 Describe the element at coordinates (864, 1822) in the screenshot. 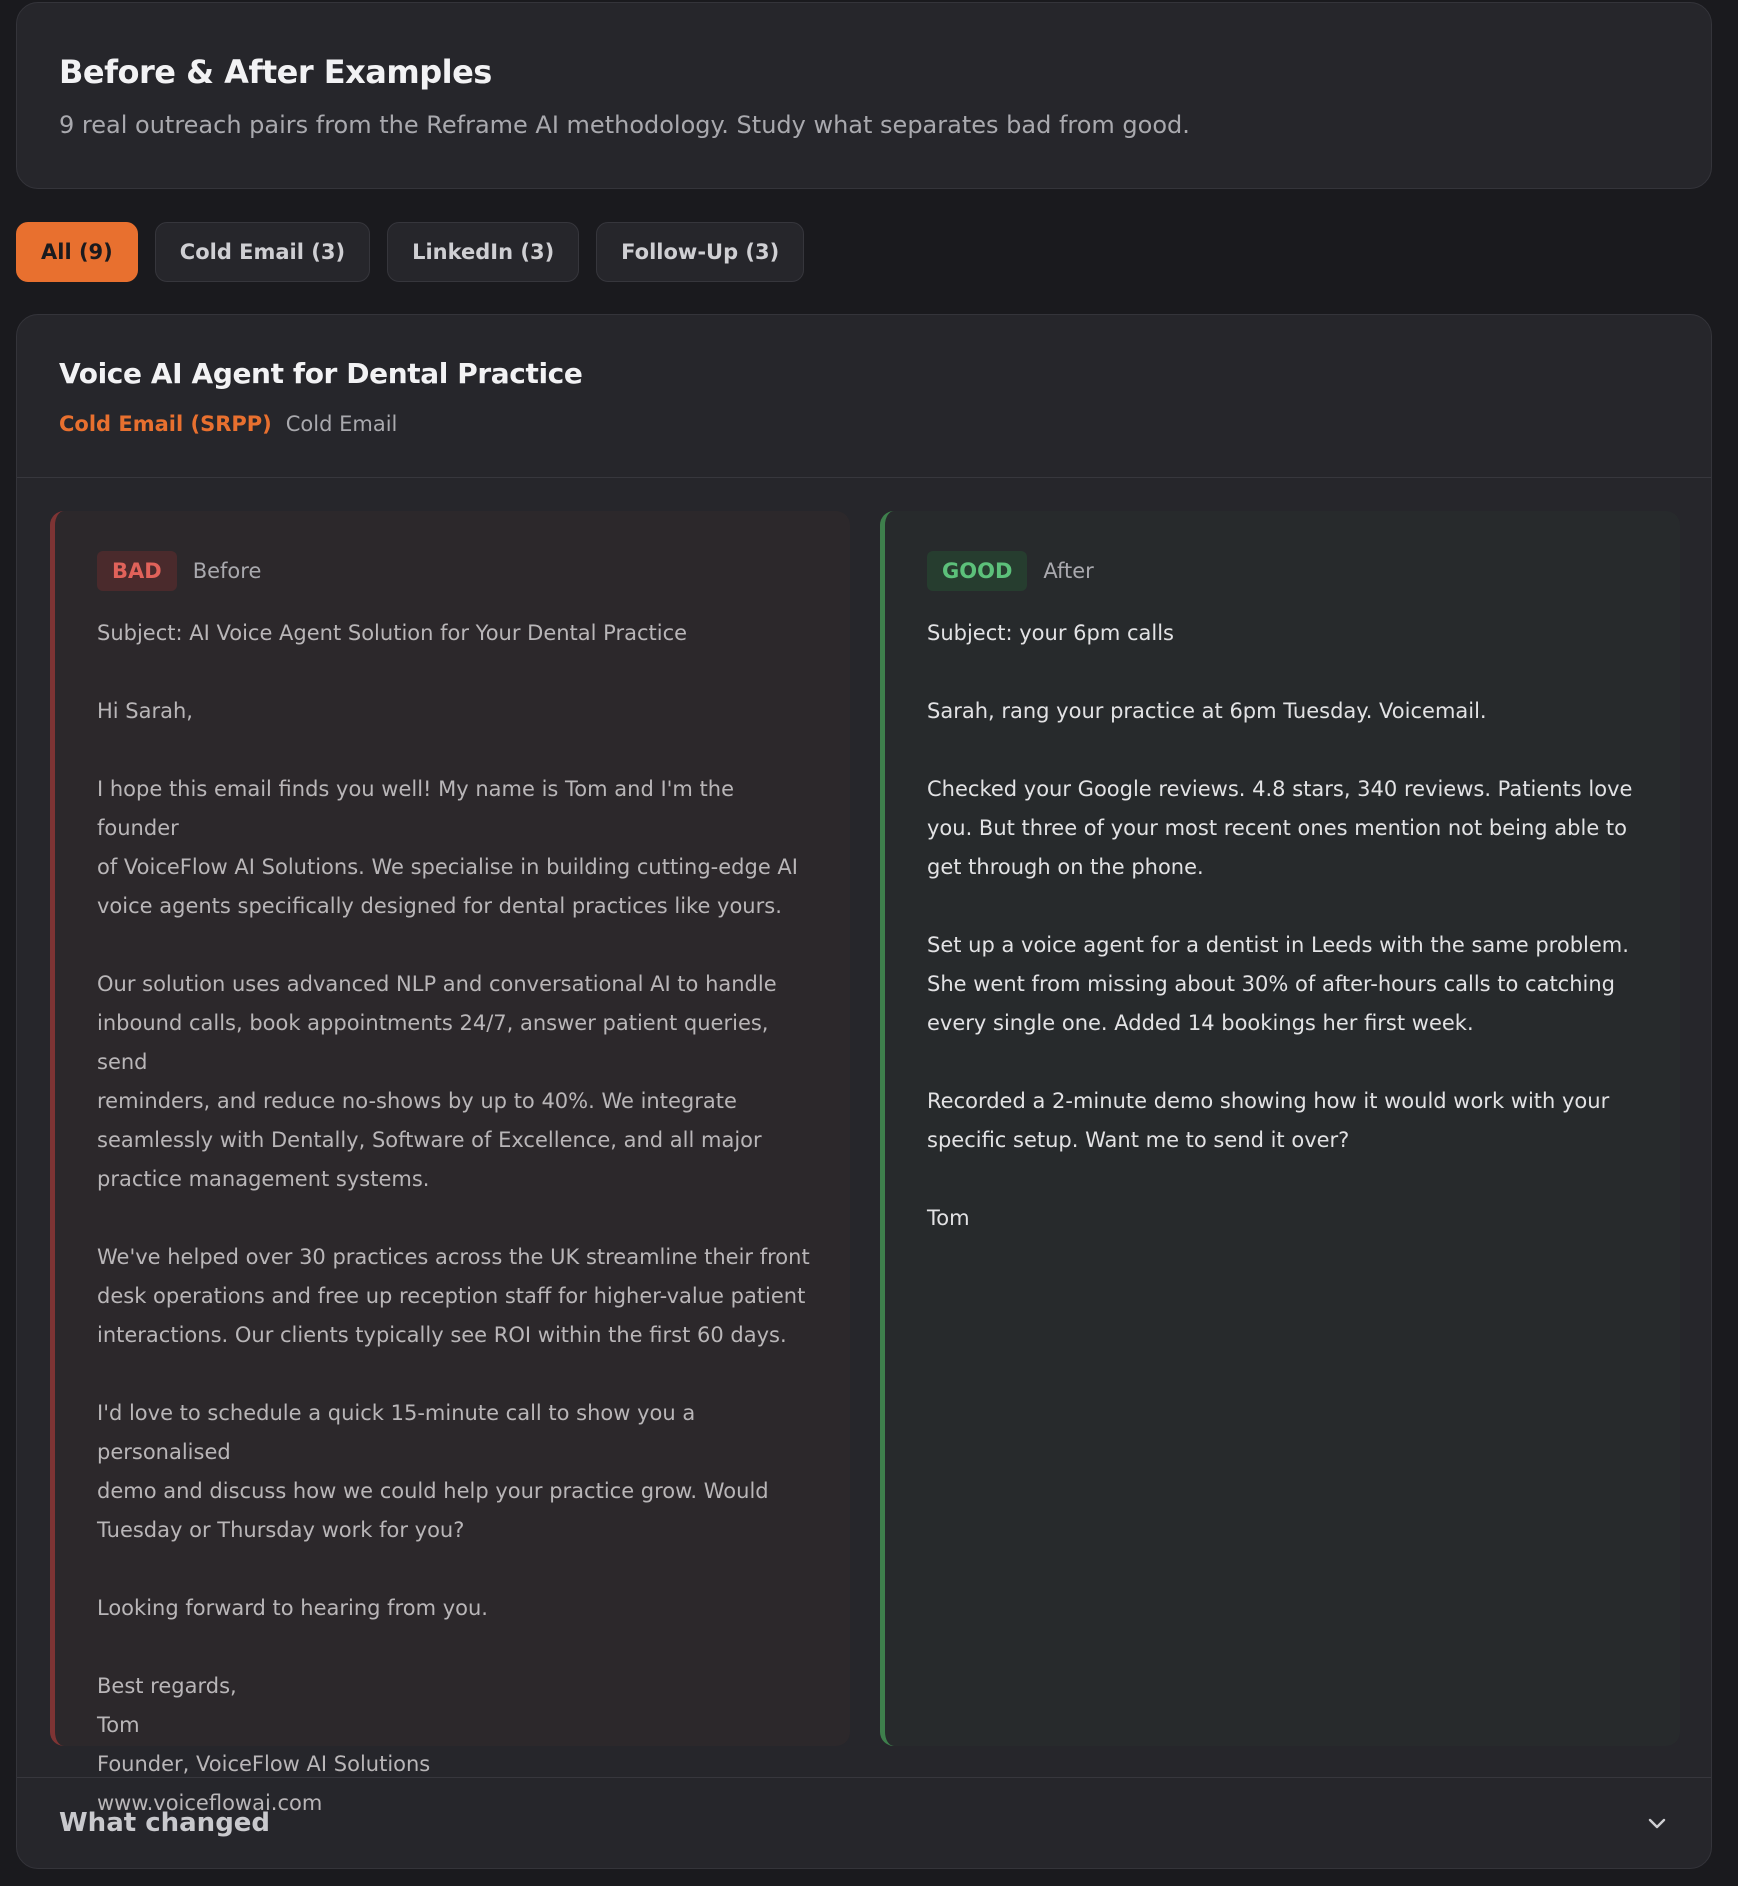

I see `what-changed-toggle: What changed` at that location.